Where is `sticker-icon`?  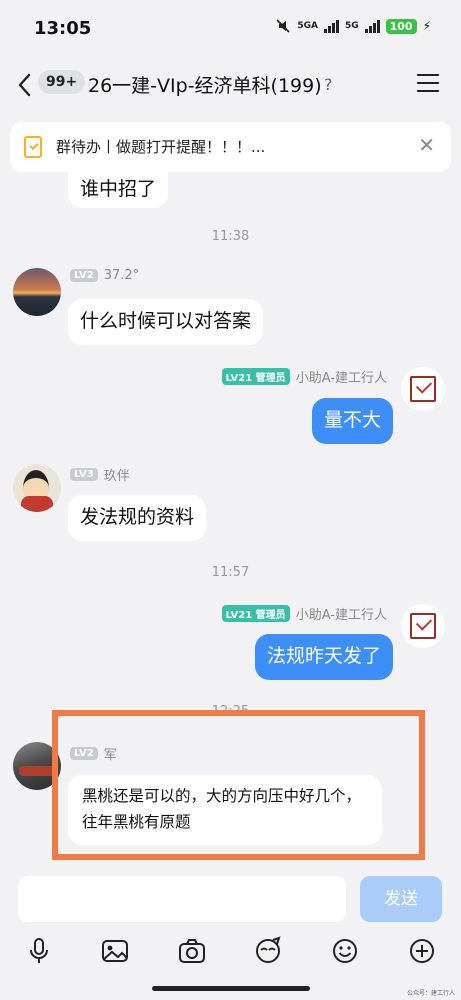
sticker-icon is located at coordinates (268, 951).